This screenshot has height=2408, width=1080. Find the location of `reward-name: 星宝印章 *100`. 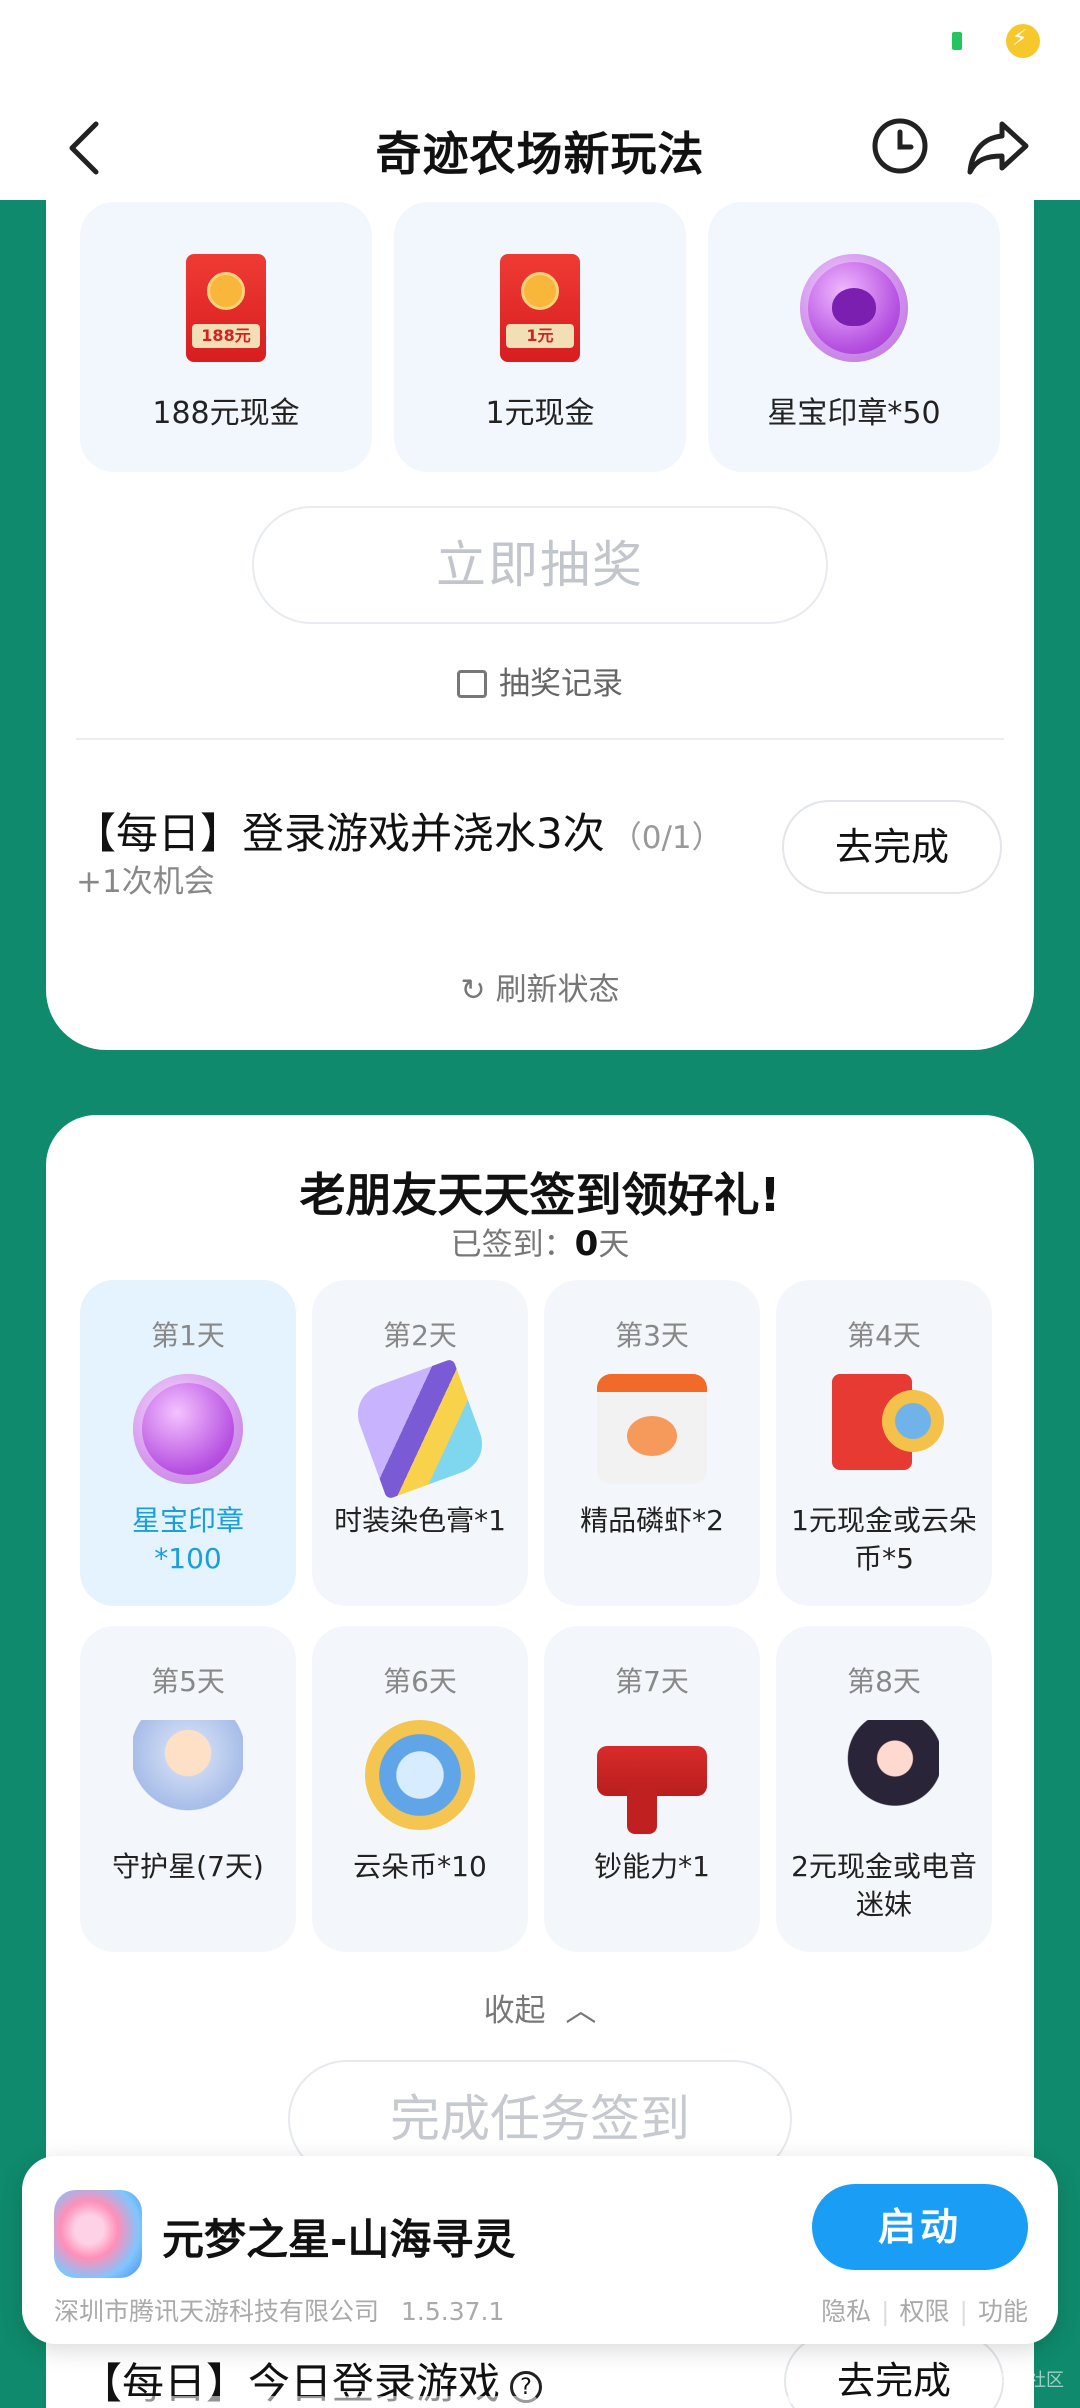

reward-name: 星宝印章 *100 is located at coordinates (187, 1539).